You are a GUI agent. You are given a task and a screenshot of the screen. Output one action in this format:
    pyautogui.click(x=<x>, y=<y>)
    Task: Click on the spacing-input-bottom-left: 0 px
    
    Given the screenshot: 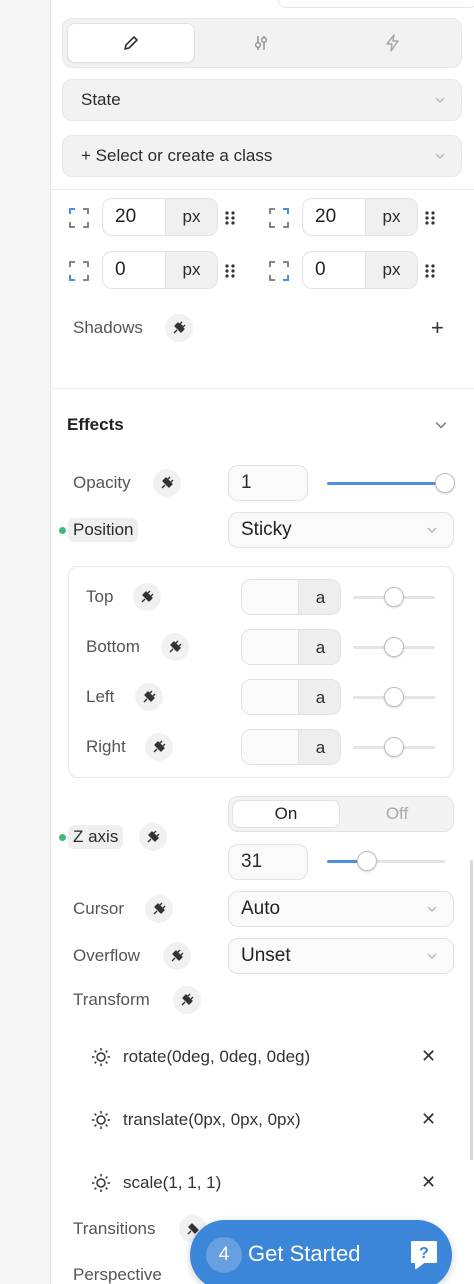 What is the action you would take?
    pyautogui.click(x=160, y=270)
    